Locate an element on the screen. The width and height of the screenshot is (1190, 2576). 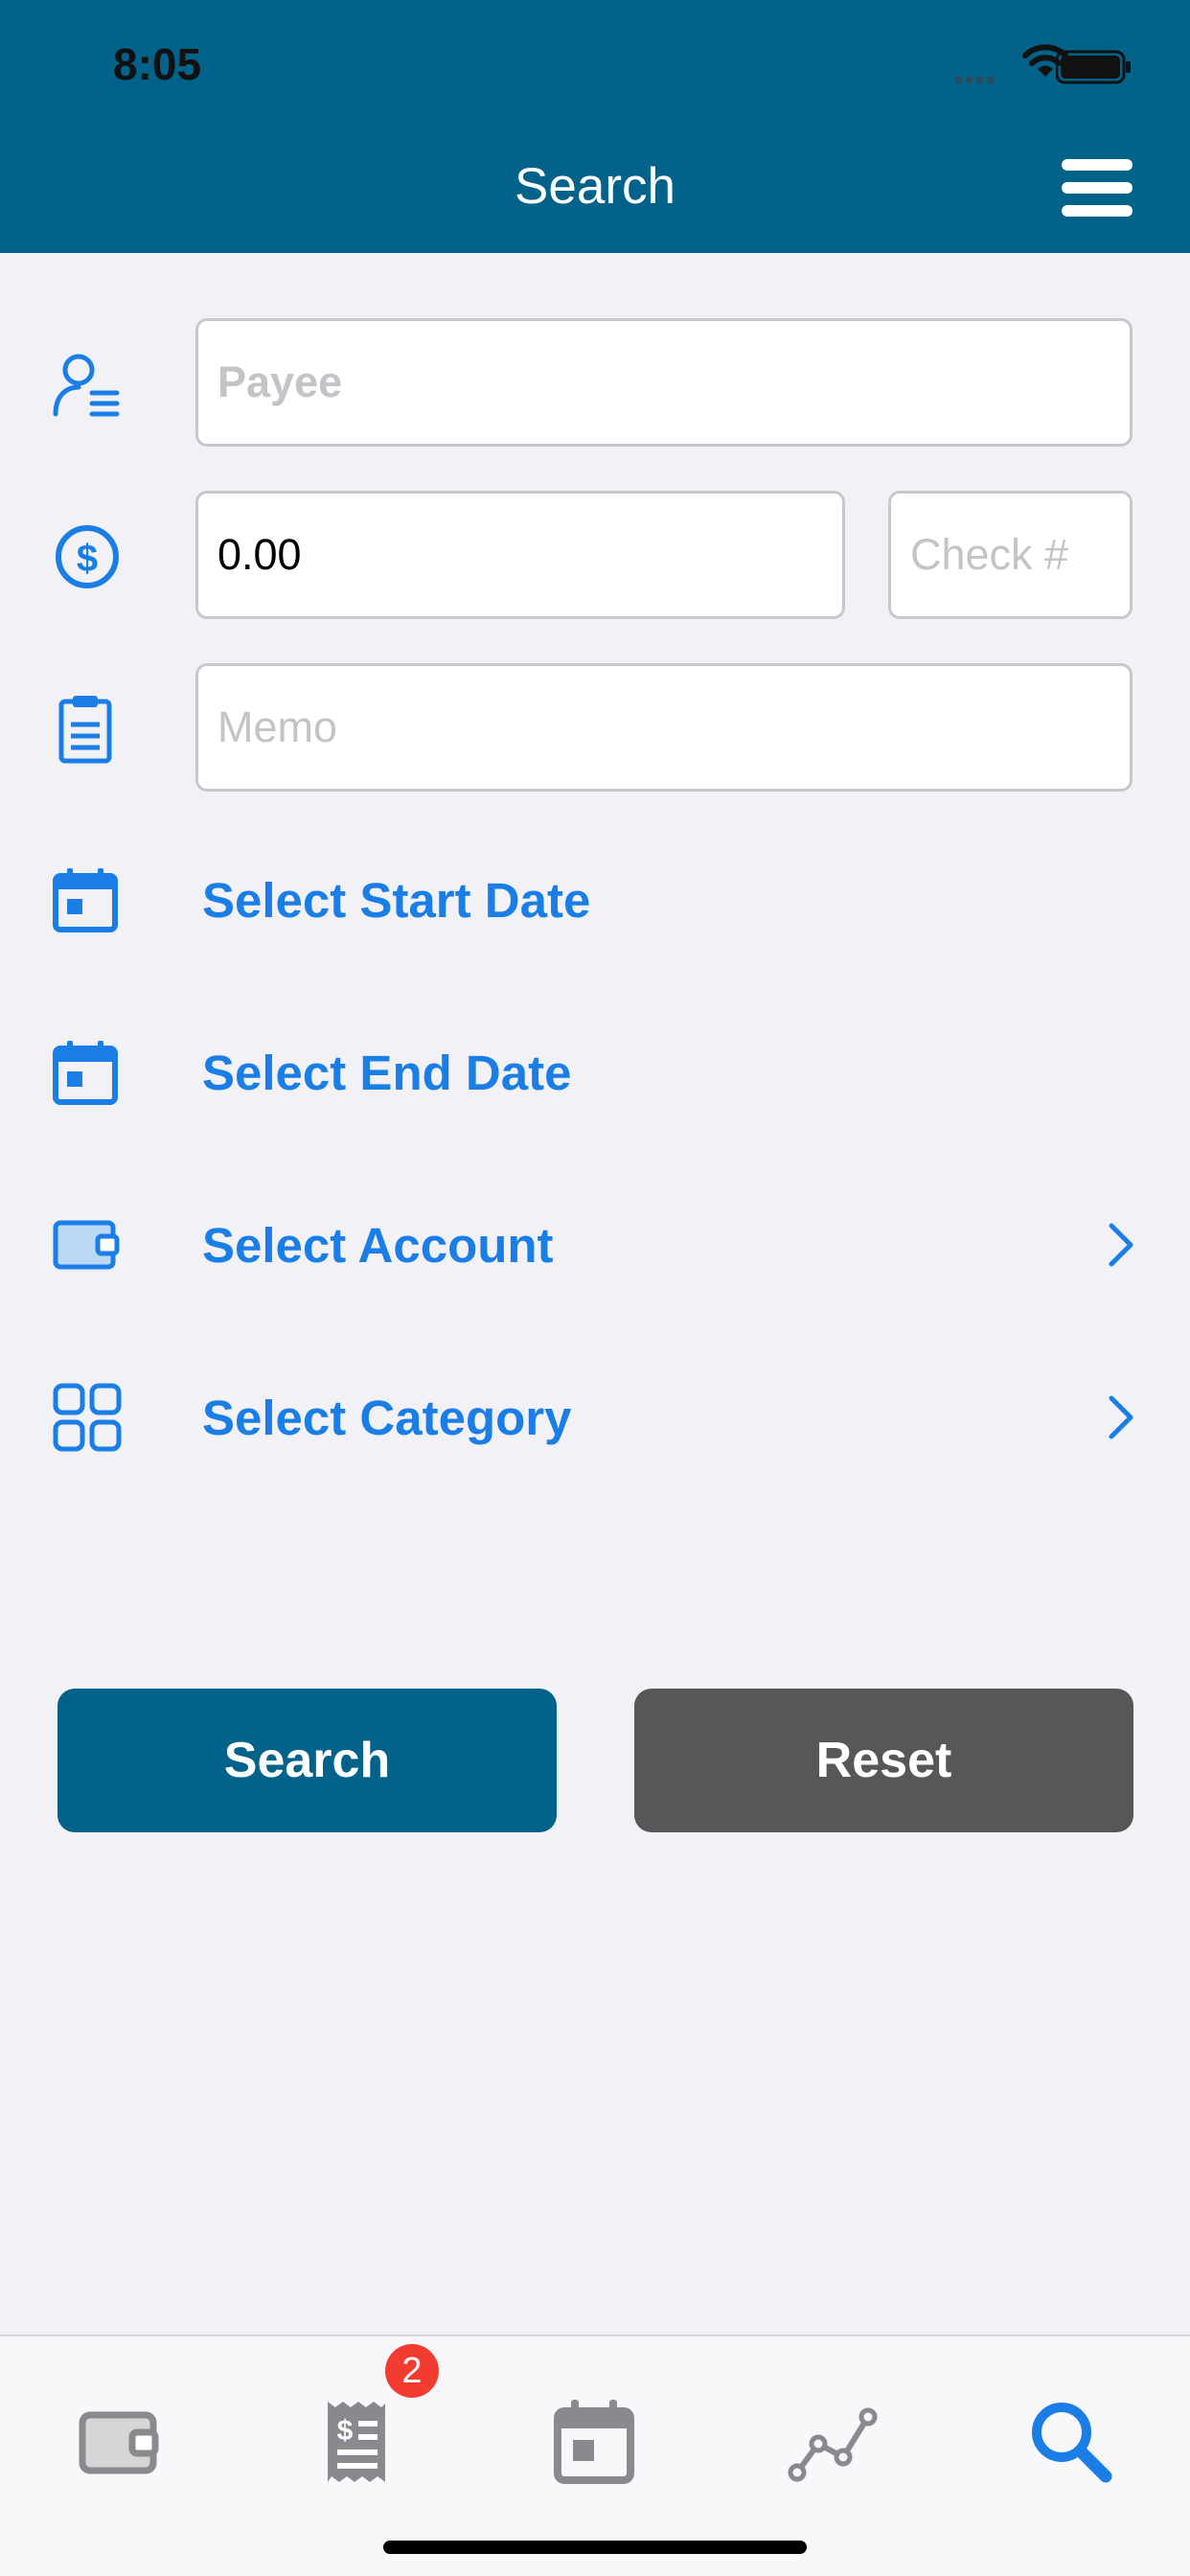
select-account: Select Account is located at coordinates (378, 1245).